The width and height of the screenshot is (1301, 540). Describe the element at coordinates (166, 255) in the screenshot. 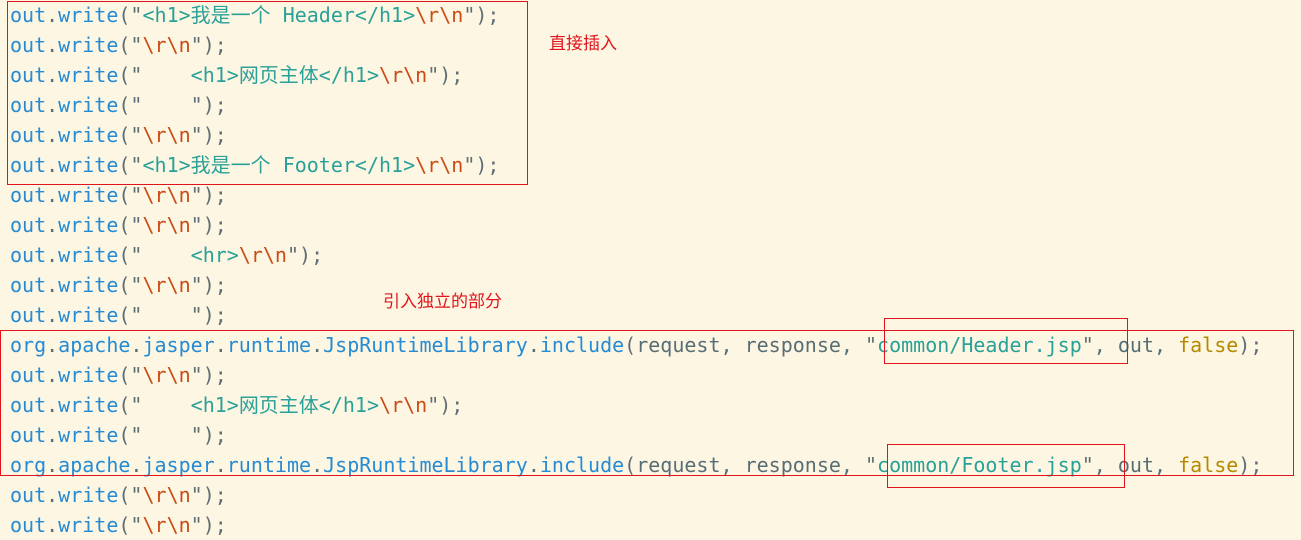

I see `code-line-hr: out.write(" <hr>\r\n");` at that location.